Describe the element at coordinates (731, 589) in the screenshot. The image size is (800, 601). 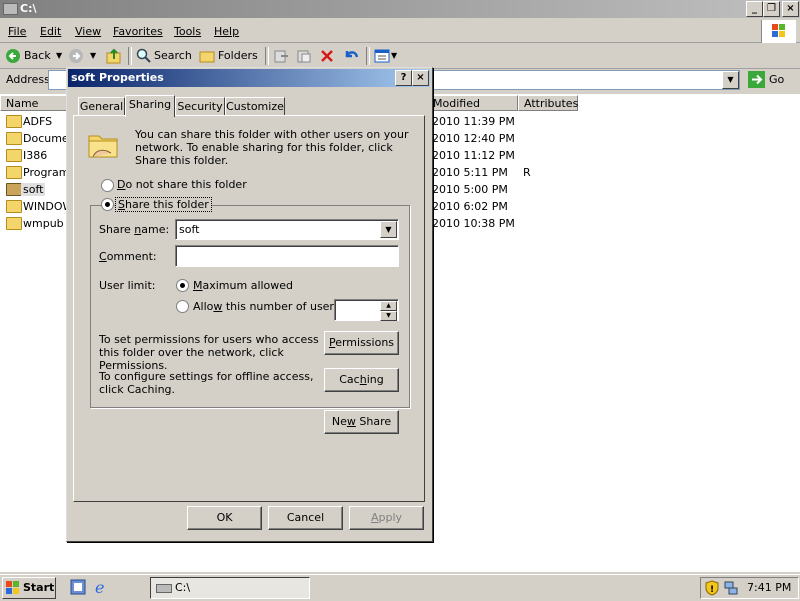
I see `network-icon` at that location.